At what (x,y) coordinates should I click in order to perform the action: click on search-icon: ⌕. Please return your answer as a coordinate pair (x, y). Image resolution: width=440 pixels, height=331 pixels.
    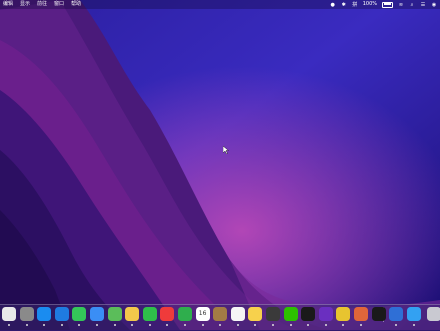
    Looking at the image, I should click on (412, 5).